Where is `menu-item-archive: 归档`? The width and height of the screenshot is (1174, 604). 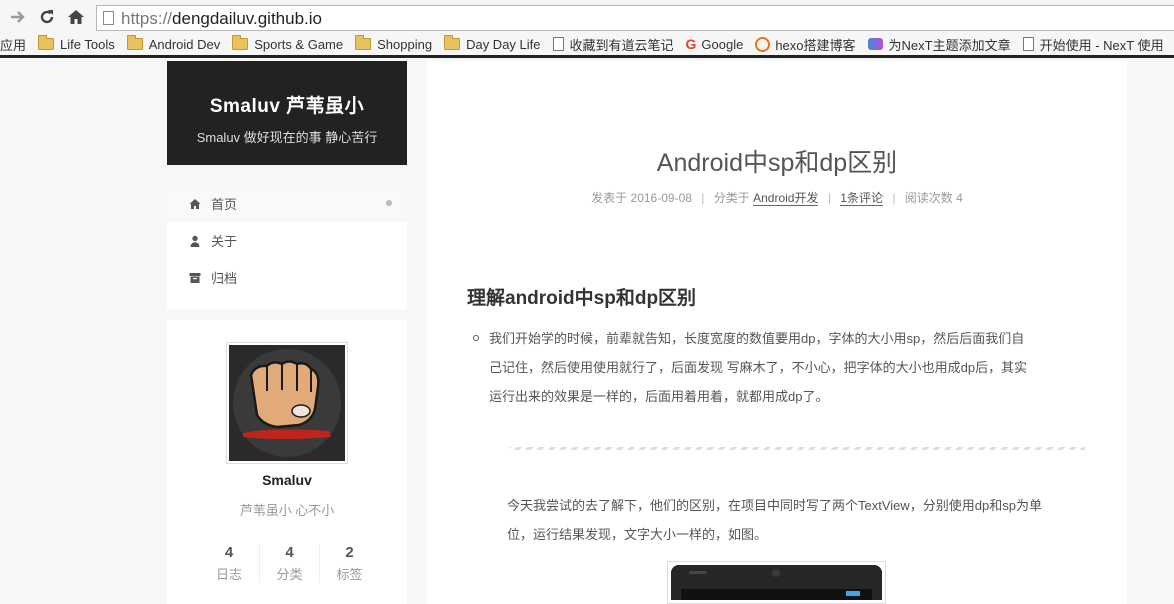
menu-item-archive: 归档 is located at coordinates (287, 277).